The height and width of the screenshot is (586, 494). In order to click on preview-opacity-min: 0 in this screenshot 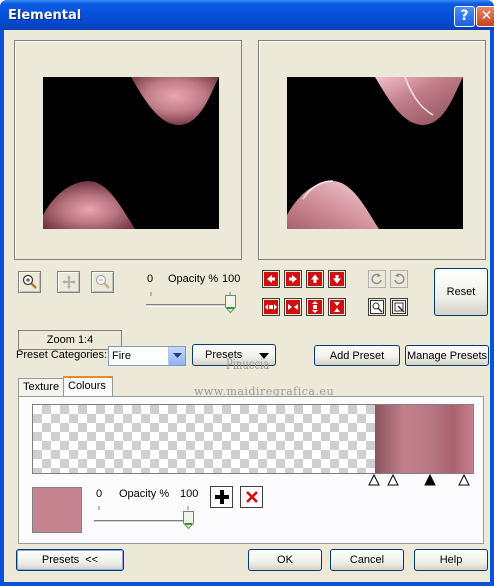, I will do `click(150, 279)`.